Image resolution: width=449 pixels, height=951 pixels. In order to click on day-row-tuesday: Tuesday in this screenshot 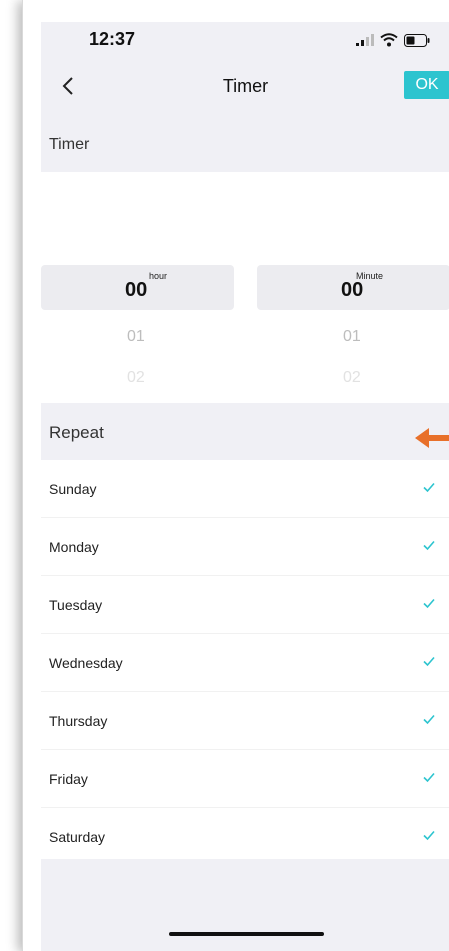, I will do `click(245, 605)`.